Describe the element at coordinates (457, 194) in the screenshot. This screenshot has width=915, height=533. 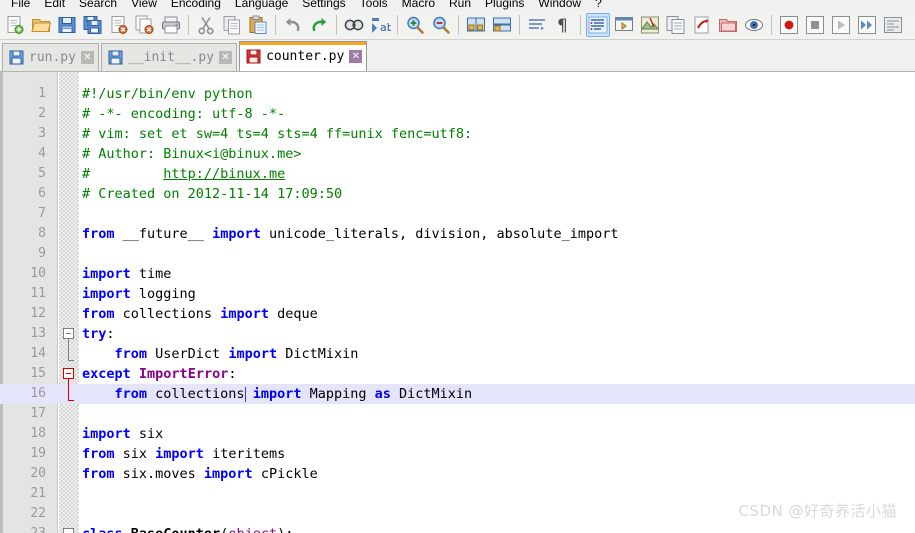
I see `code-line: 6 # Created on 2012-11-14 17:09:50` at that location.